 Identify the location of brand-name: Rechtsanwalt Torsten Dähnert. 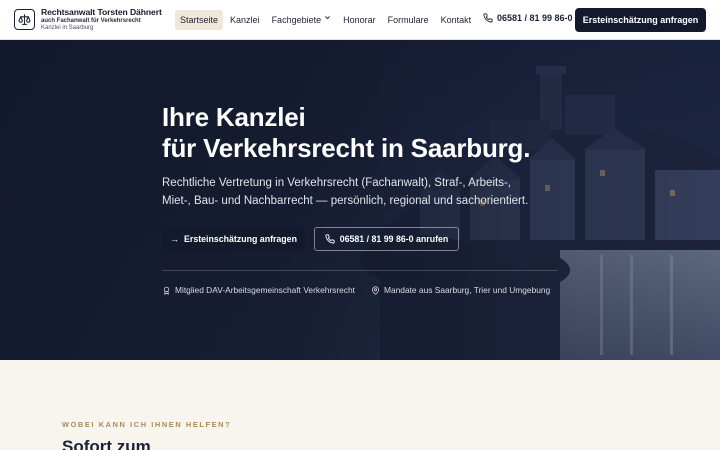
(101, 12).